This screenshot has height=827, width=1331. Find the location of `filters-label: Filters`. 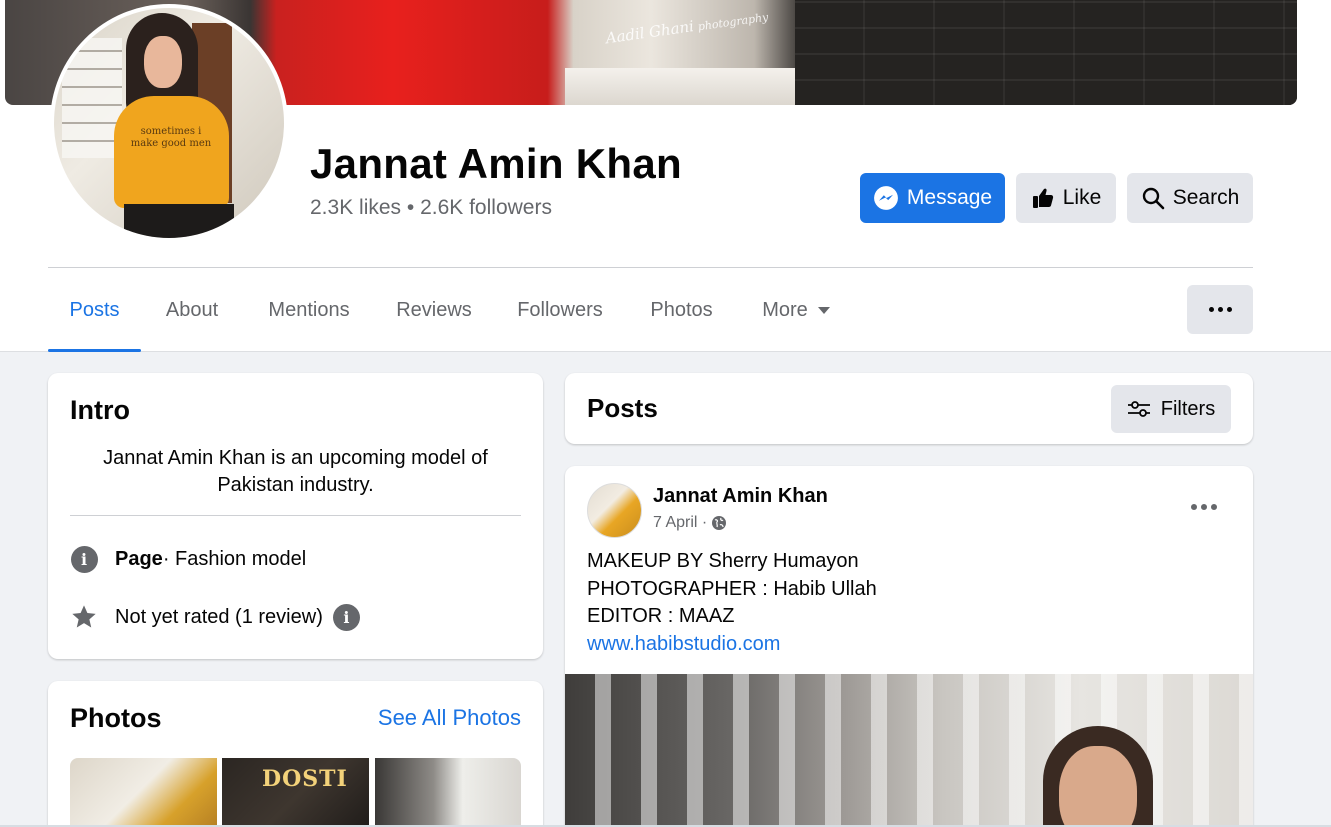

filters-label: Filters is located at coordinates (1188, 408).